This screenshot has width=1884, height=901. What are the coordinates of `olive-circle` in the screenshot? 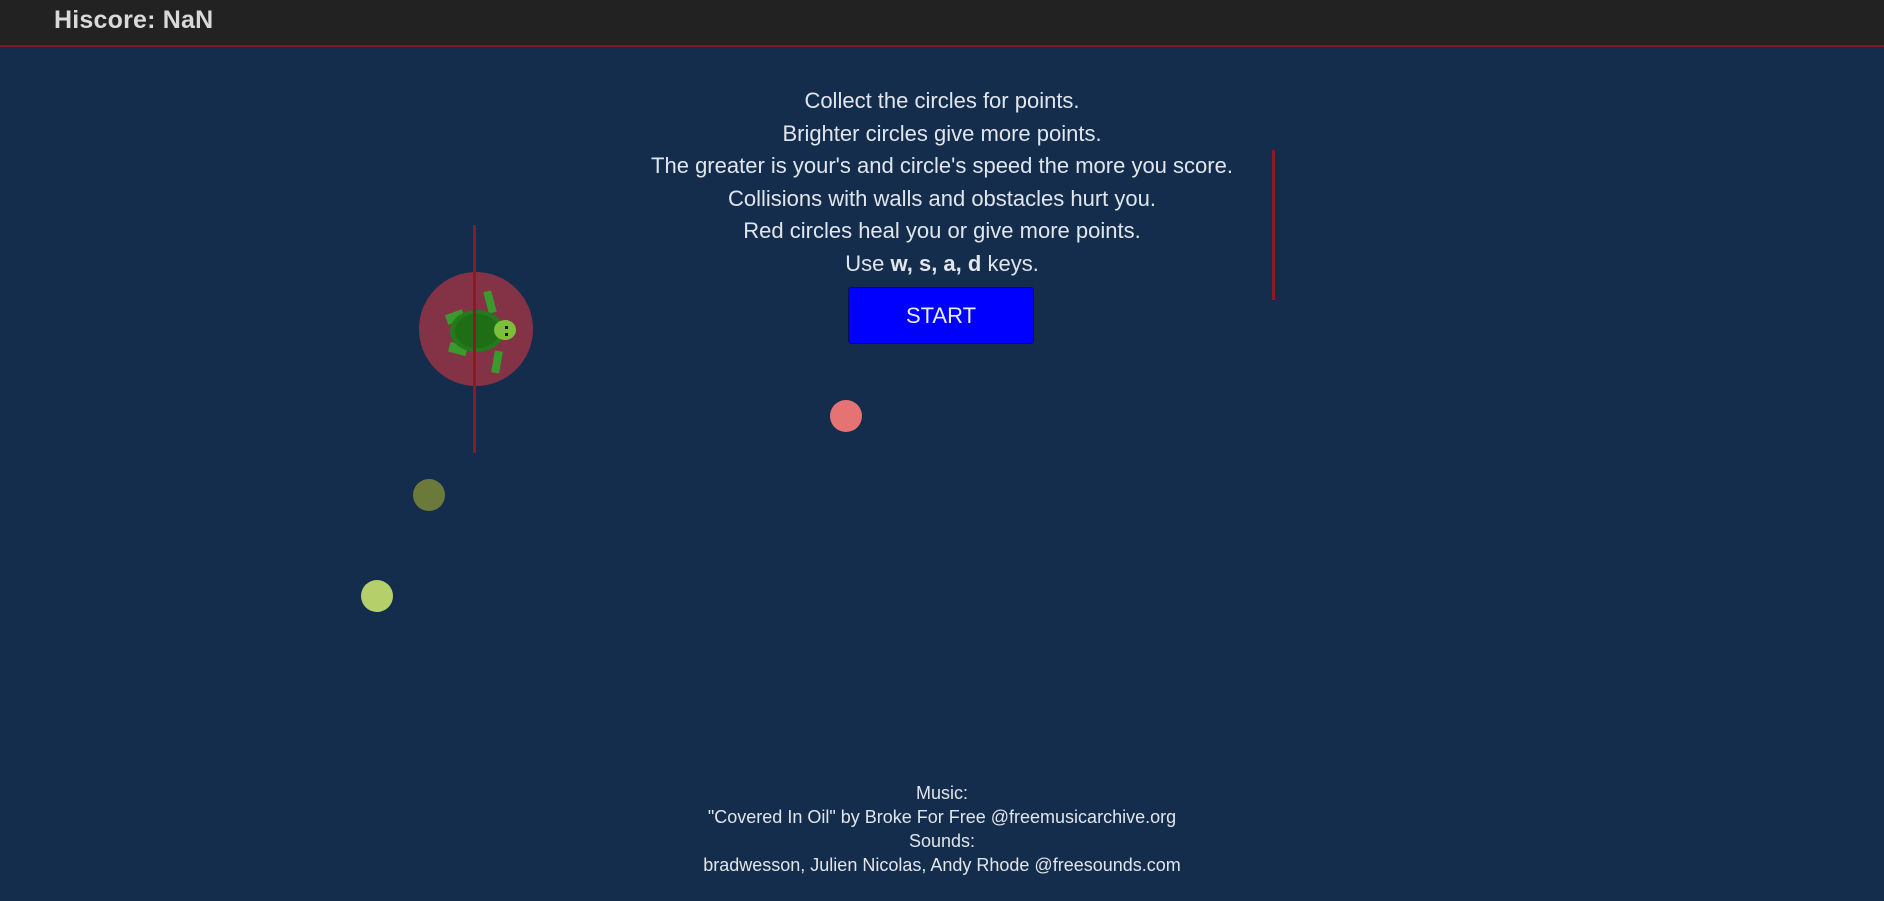 It's located at (429, 495).